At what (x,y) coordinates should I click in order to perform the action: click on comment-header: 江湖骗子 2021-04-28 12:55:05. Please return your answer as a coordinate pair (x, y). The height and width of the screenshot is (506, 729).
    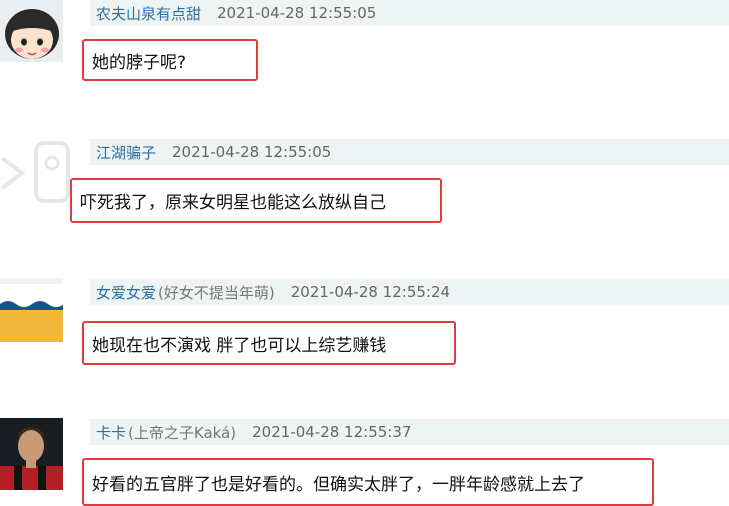
    Looking at the image, I should click on (409, 152).